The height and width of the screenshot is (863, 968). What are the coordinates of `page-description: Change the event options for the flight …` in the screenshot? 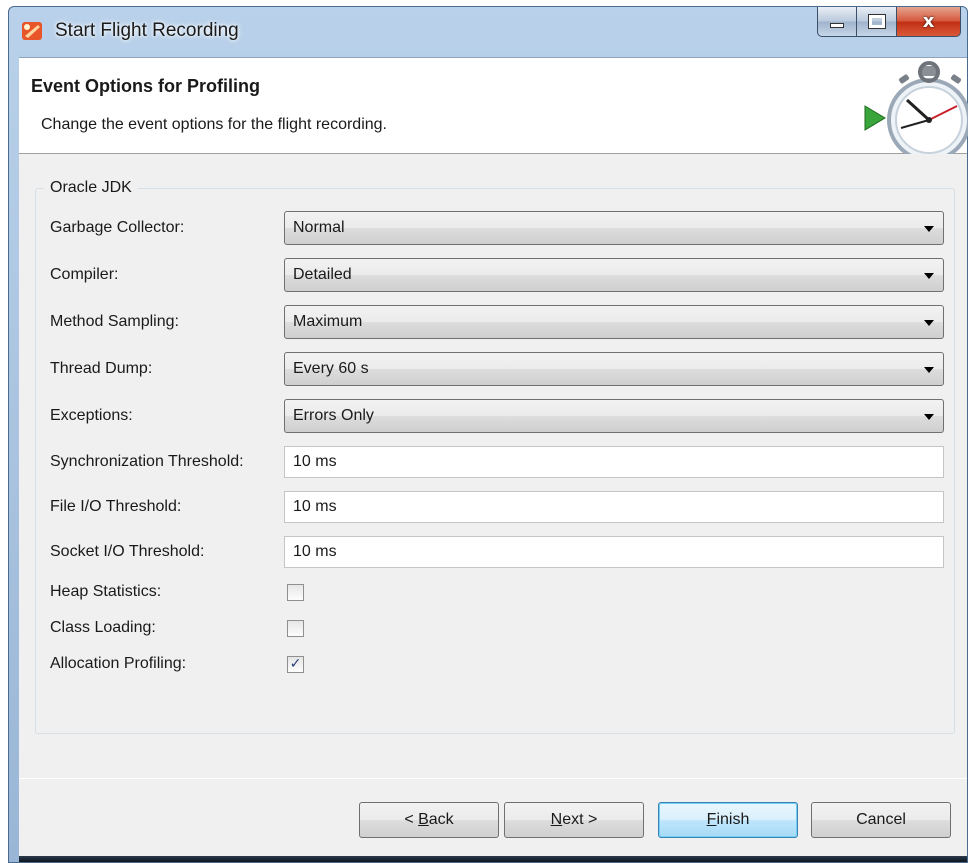 It's located at (214, 124).